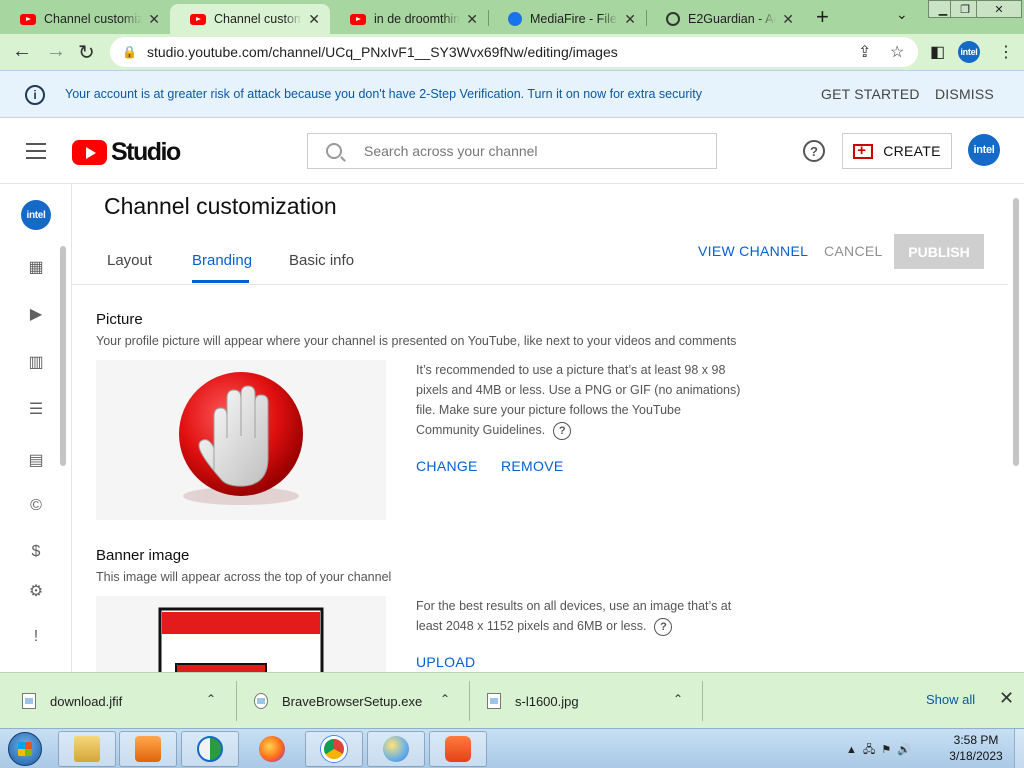 The image size is (1024, 768). I want to click on picture-section-title: Picture, so click(119, 319).